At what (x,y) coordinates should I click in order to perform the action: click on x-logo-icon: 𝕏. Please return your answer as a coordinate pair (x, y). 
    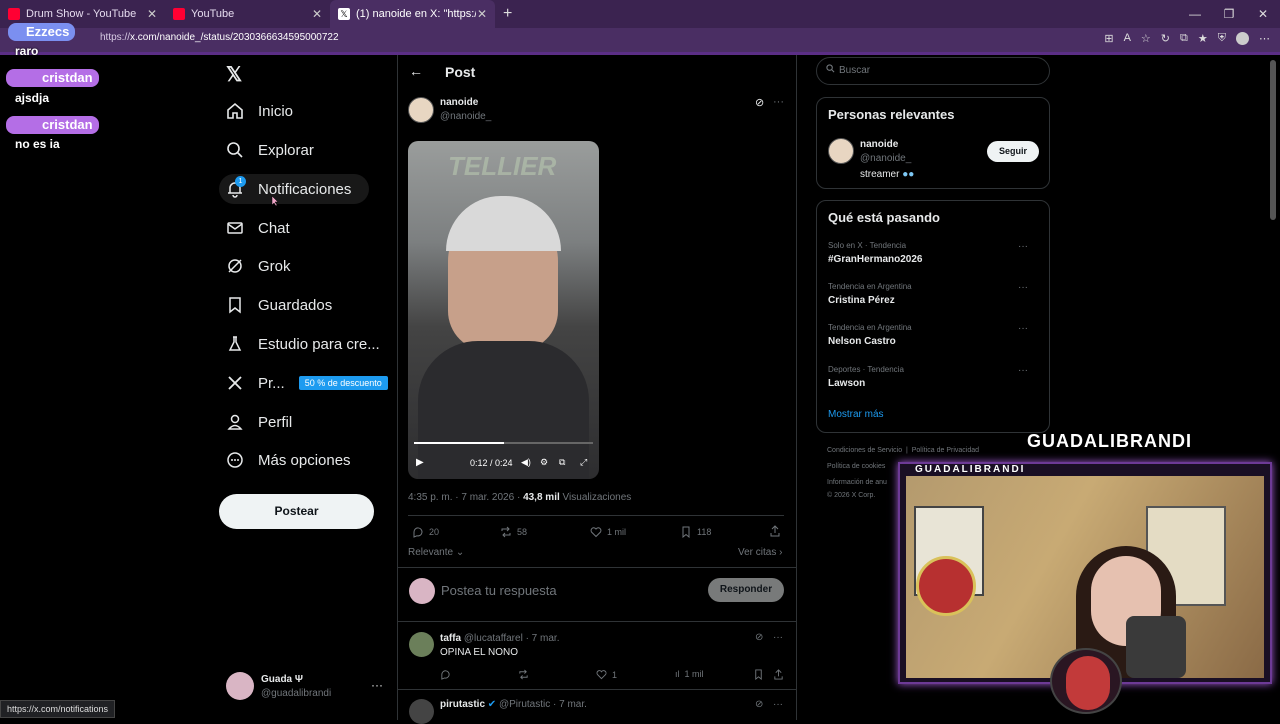
    Looking at the image, I should click on (234, 74).